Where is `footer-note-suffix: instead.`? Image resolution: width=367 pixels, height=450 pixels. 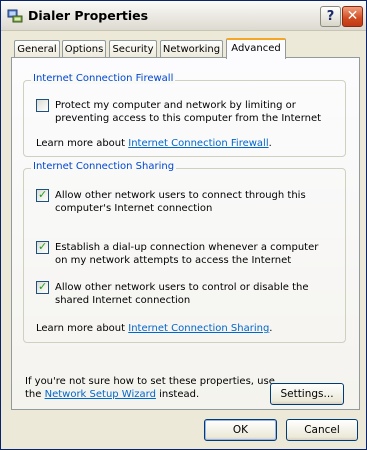 footer-note-suffix: instead. is located at coordinates (177, 394).